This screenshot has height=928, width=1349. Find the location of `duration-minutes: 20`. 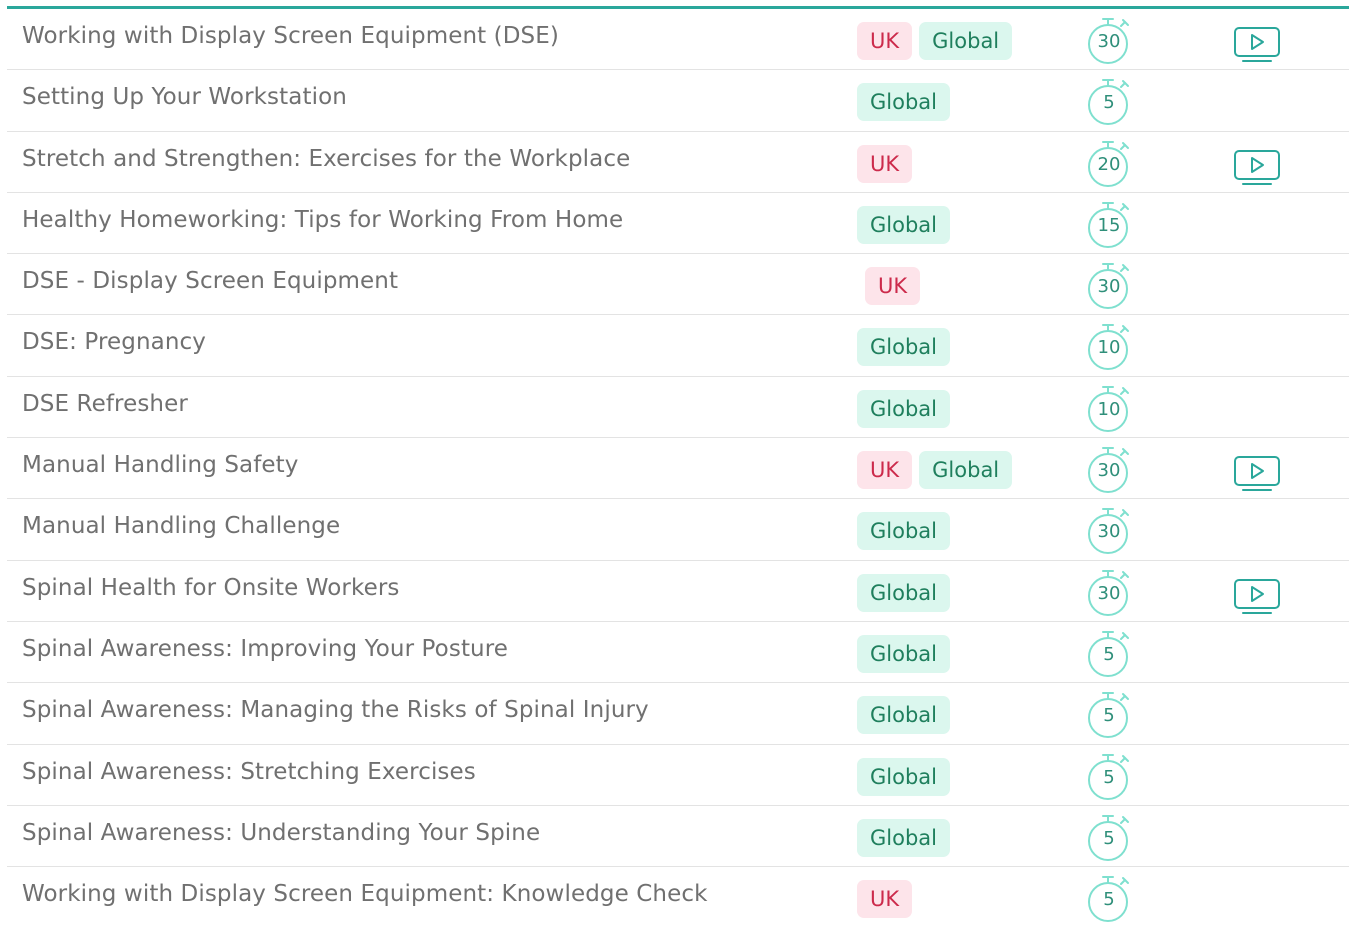

duration-minutes: 20 is located at coordinates (1109, 164).